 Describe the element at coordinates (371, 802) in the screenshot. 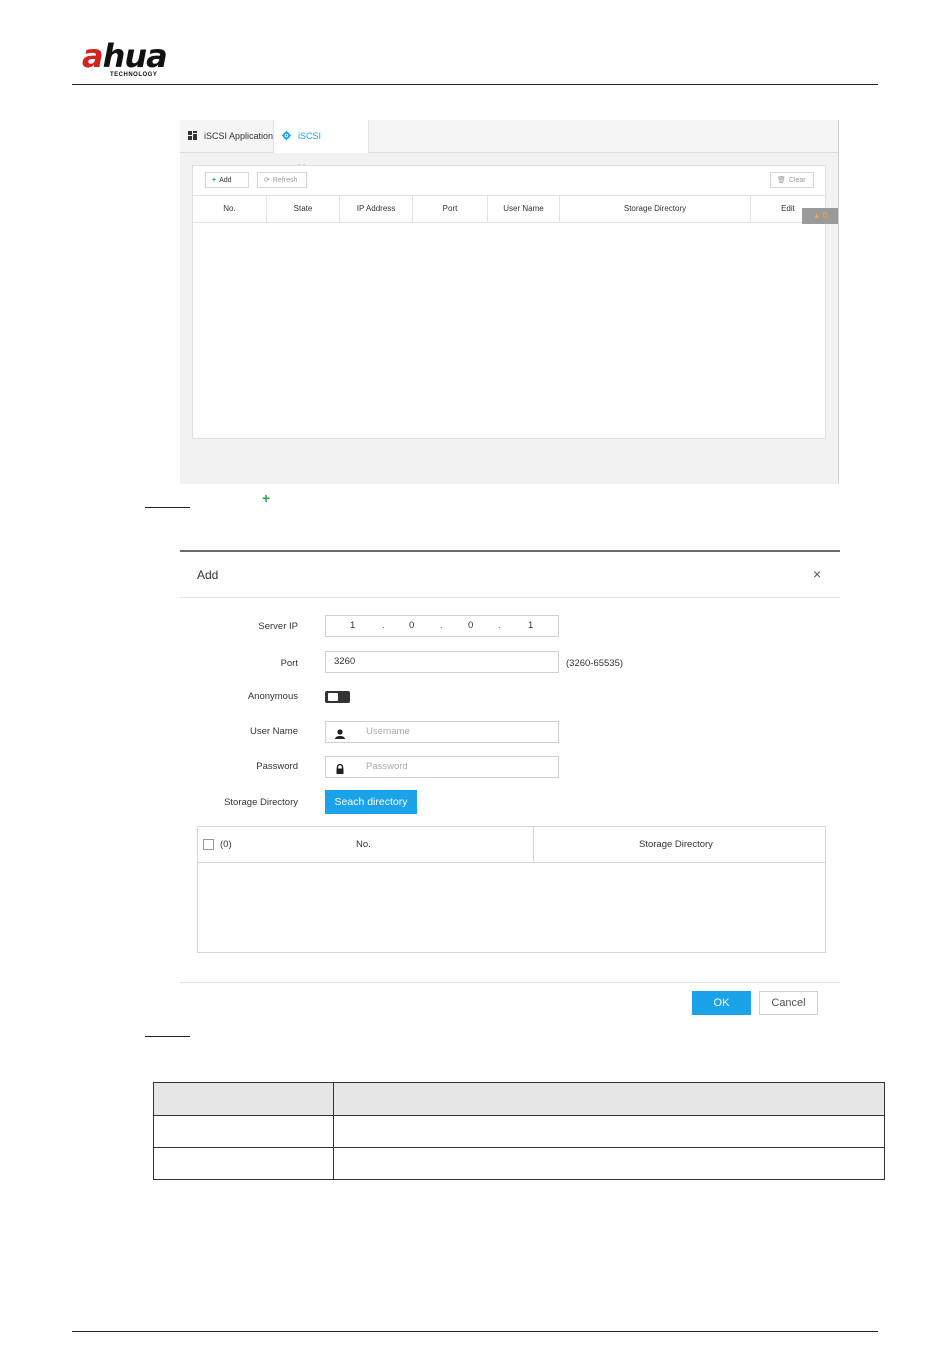

I see `search-directory-button: Seach directory` at that location.